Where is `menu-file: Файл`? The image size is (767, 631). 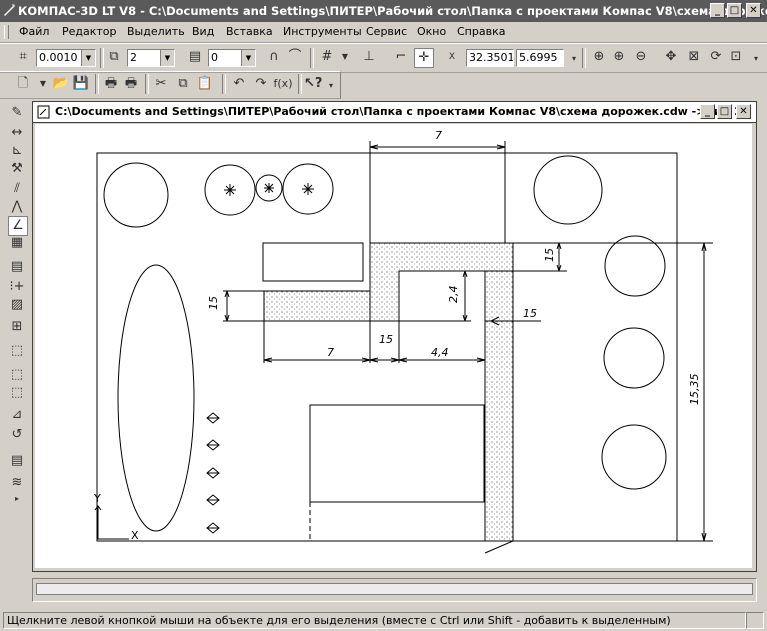
menu-file: Файл is located at coordinates (34, 31).